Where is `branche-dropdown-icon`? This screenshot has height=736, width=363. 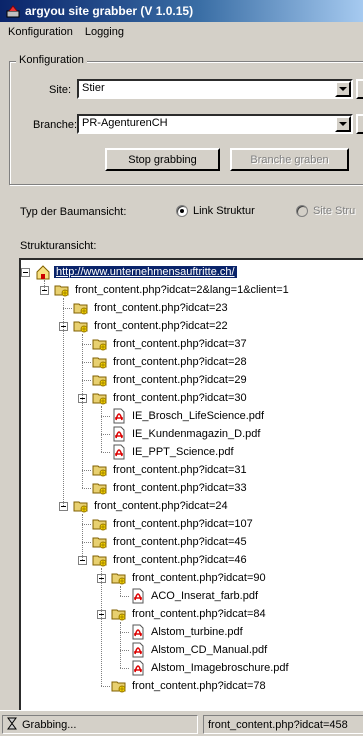 branche-dropdown-icon is located at coordinates (343, 124).